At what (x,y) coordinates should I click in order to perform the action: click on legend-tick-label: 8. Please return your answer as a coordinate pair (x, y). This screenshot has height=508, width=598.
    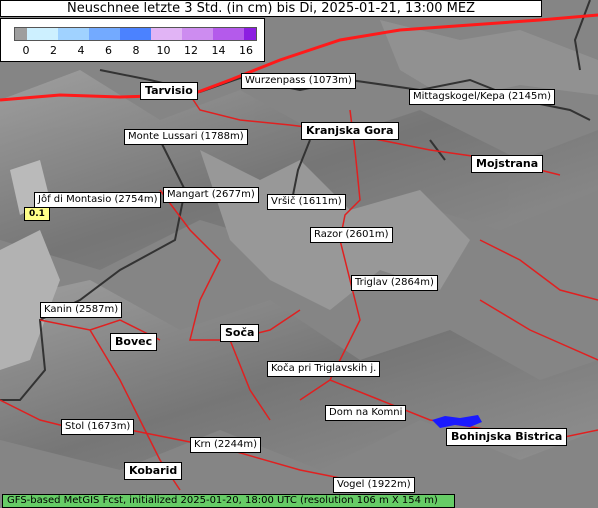
    Looking at the image, I should click on (136, 50).